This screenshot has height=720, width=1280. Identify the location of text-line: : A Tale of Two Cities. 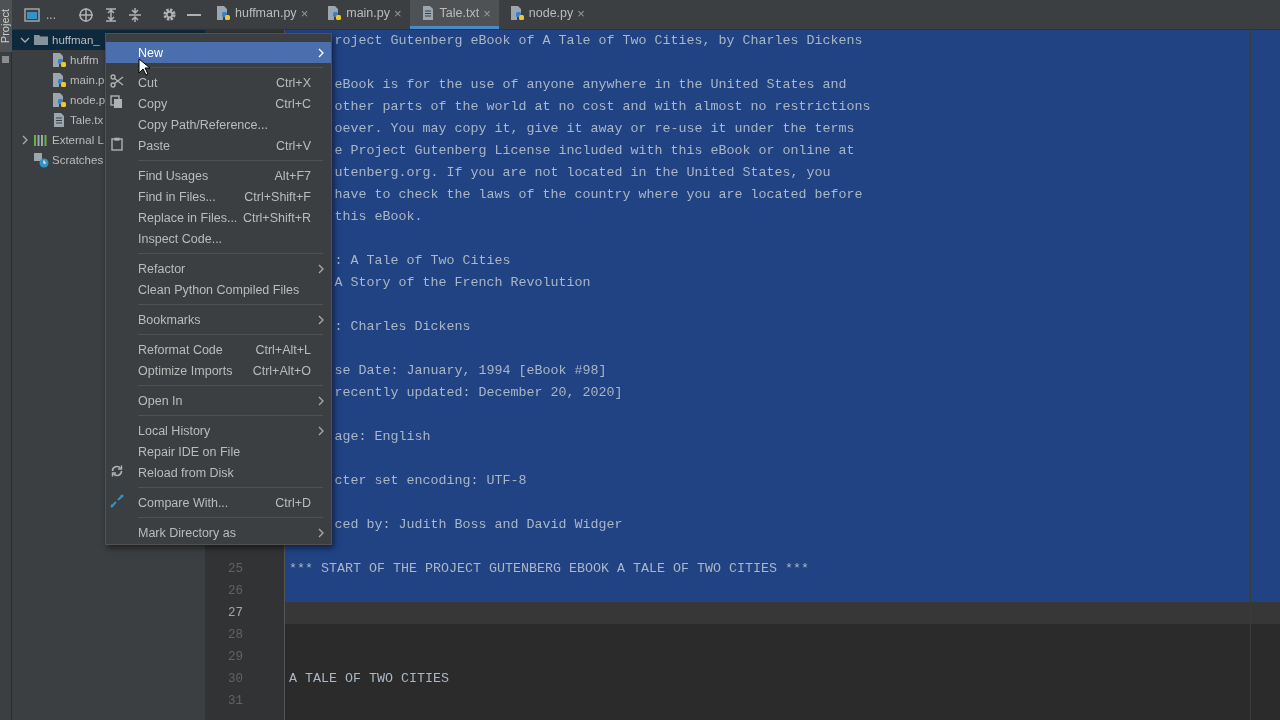
(422, 260).